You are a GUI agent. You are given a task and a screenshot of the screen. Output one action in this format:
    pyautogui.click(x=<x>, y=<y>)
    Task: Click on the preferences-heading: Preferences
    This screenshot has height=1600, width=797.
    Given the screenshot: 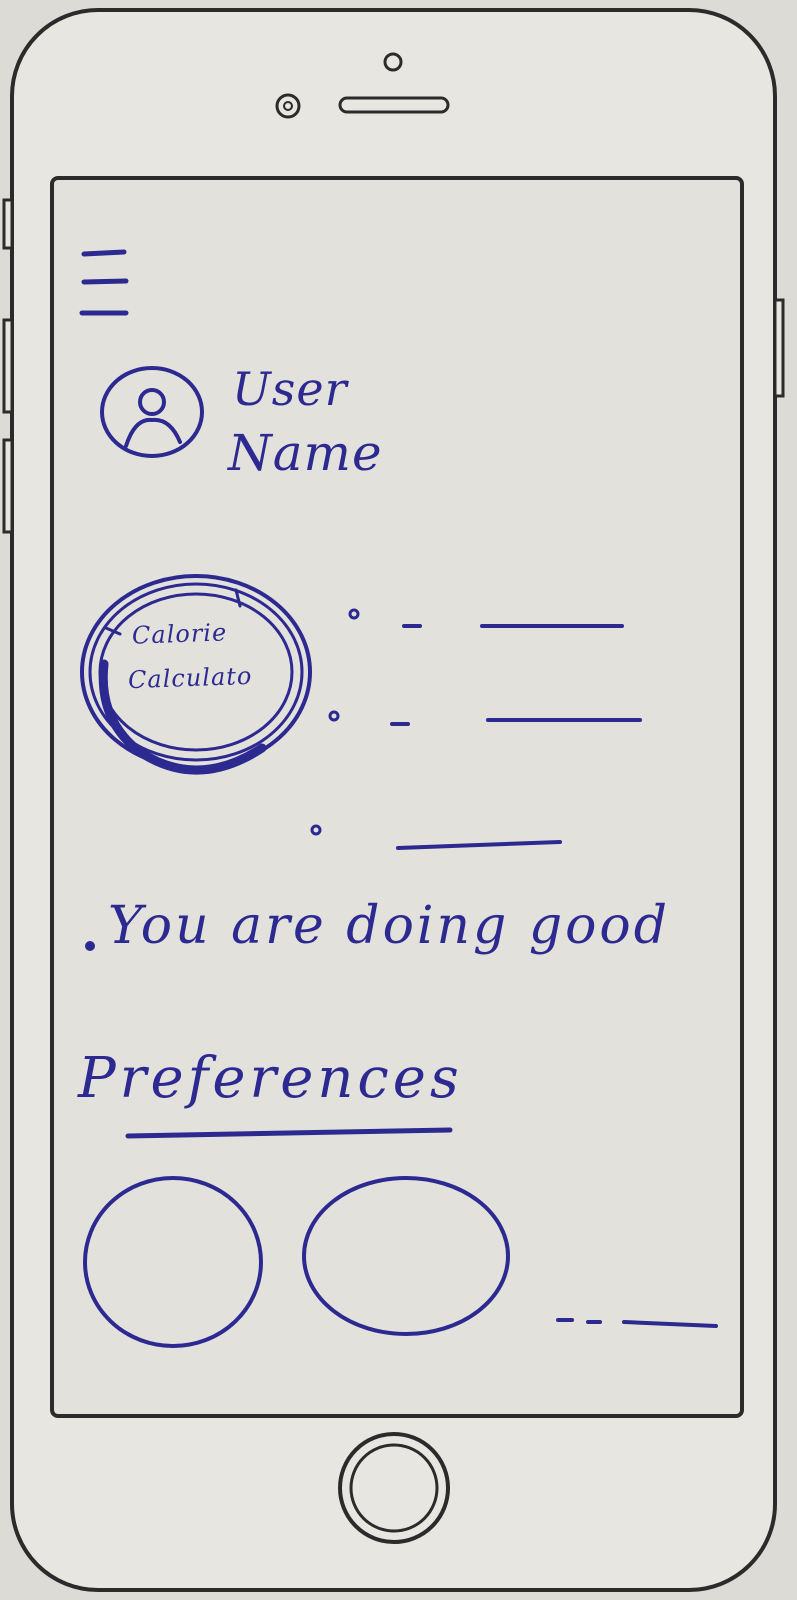 What is the action you would take?
    pyautogui.click(x=270, y=1078)
    